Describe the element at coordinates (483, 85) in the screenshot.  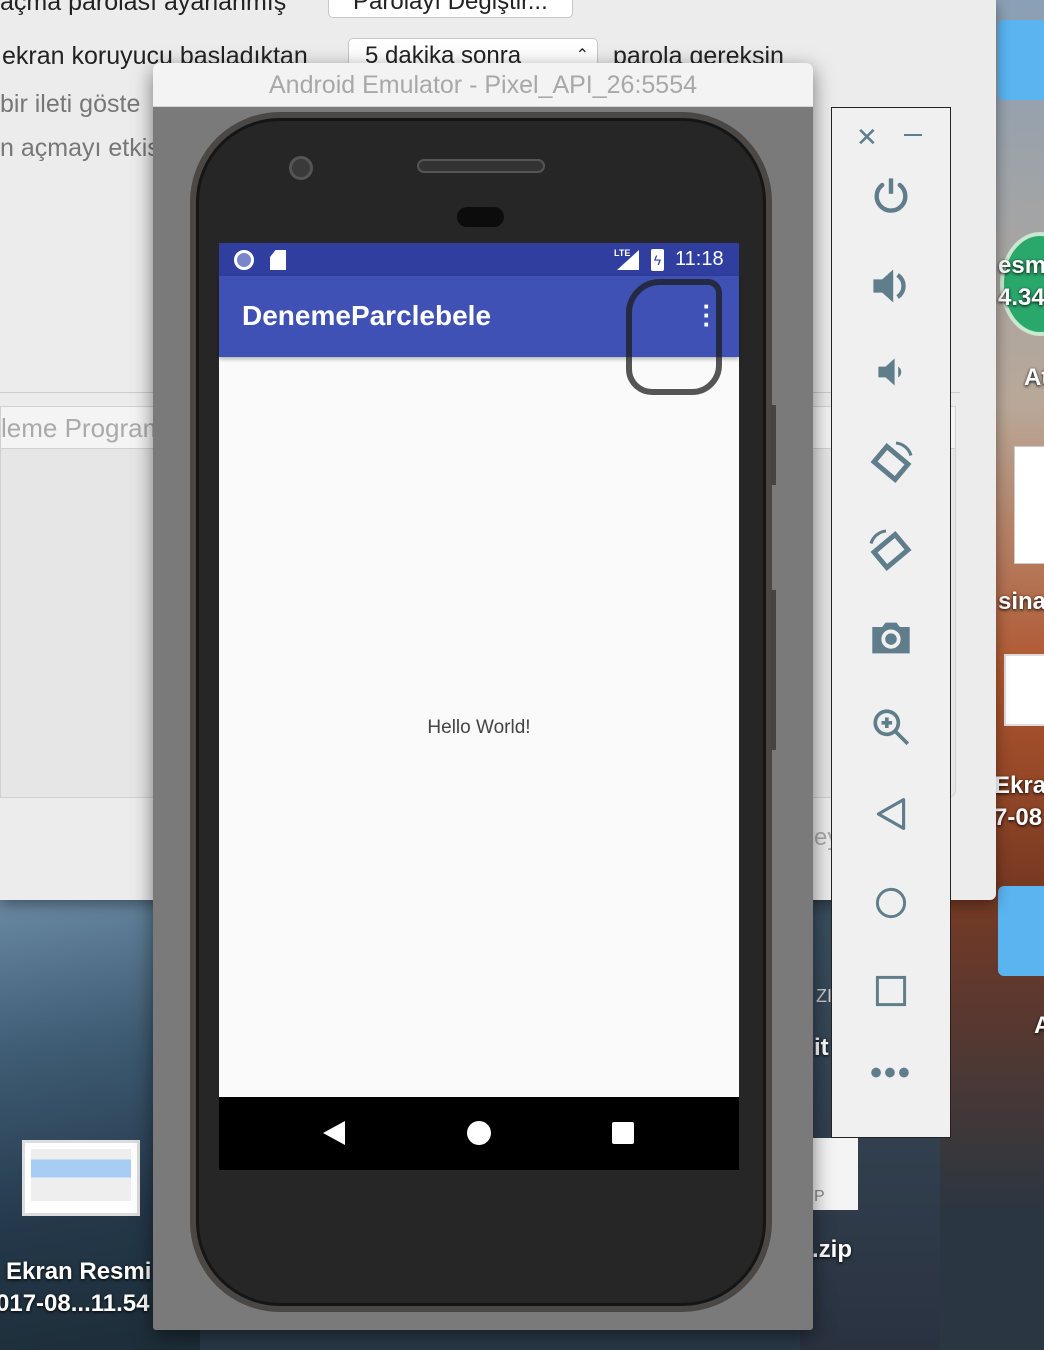
I see `emulator-title: Android Emulator - Pixel_API_26:5554` at that location.